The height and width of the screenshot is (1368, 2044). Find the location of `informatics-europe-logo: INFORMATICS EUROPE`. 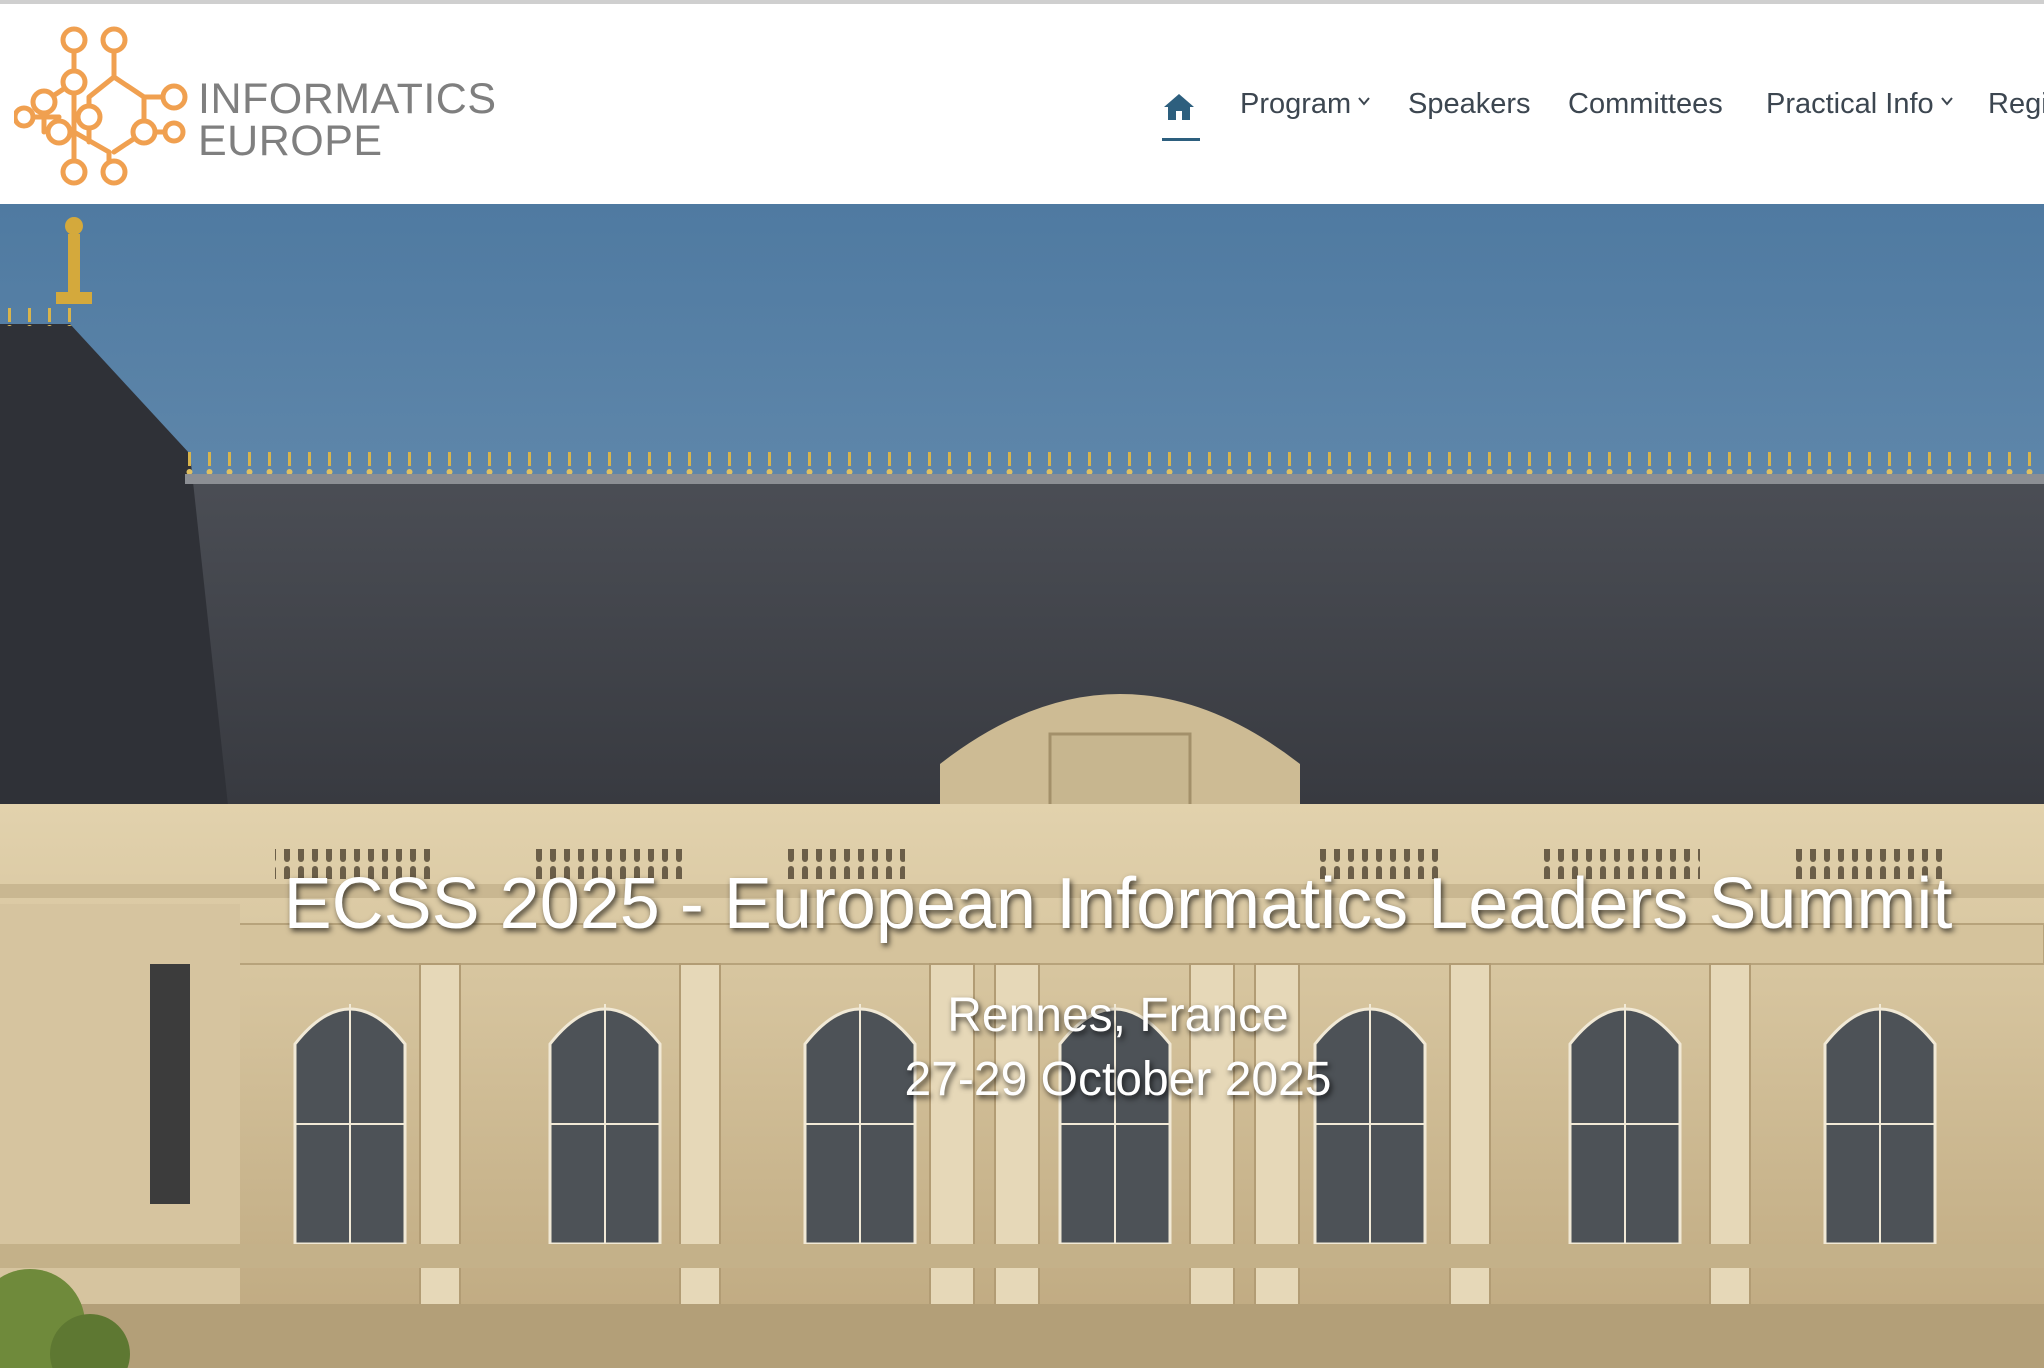

informatics-europe-logo: INFORMATICS EUROPE is located at coordinates (255, 107).